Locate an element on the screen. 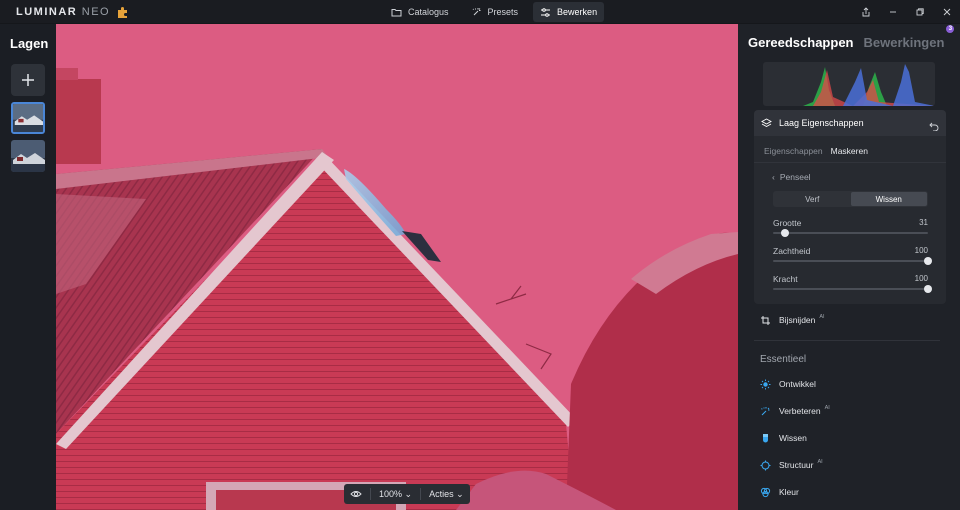  layers-title: Lagen is located at coordinates (29, 43).